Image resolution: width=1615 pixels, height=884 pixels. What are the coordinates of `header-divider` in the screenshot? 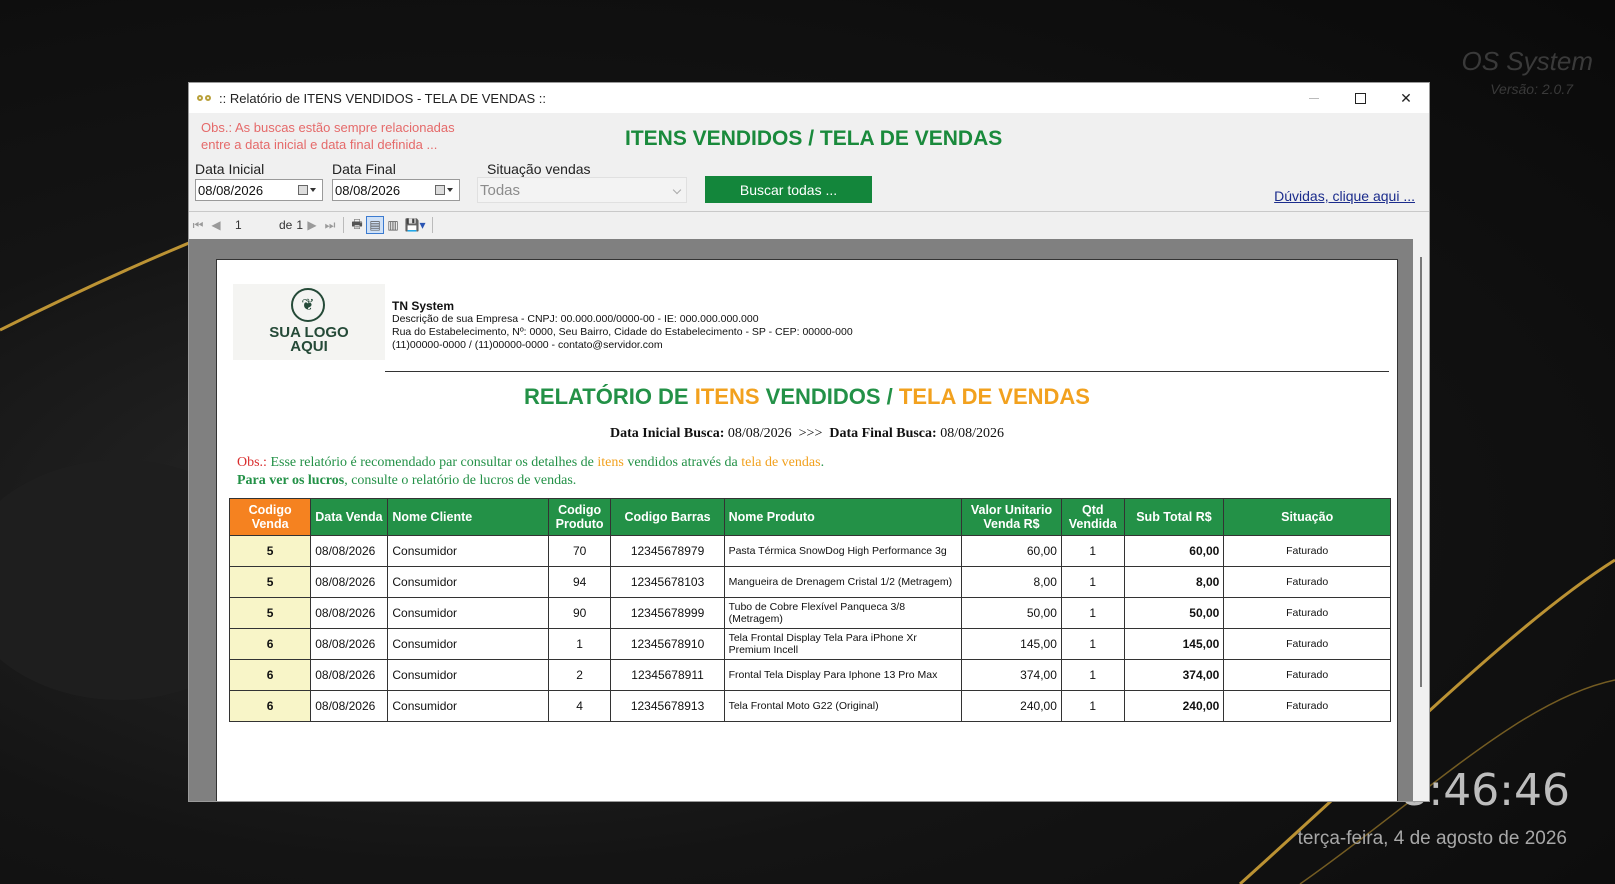 It's located at (887, 371).